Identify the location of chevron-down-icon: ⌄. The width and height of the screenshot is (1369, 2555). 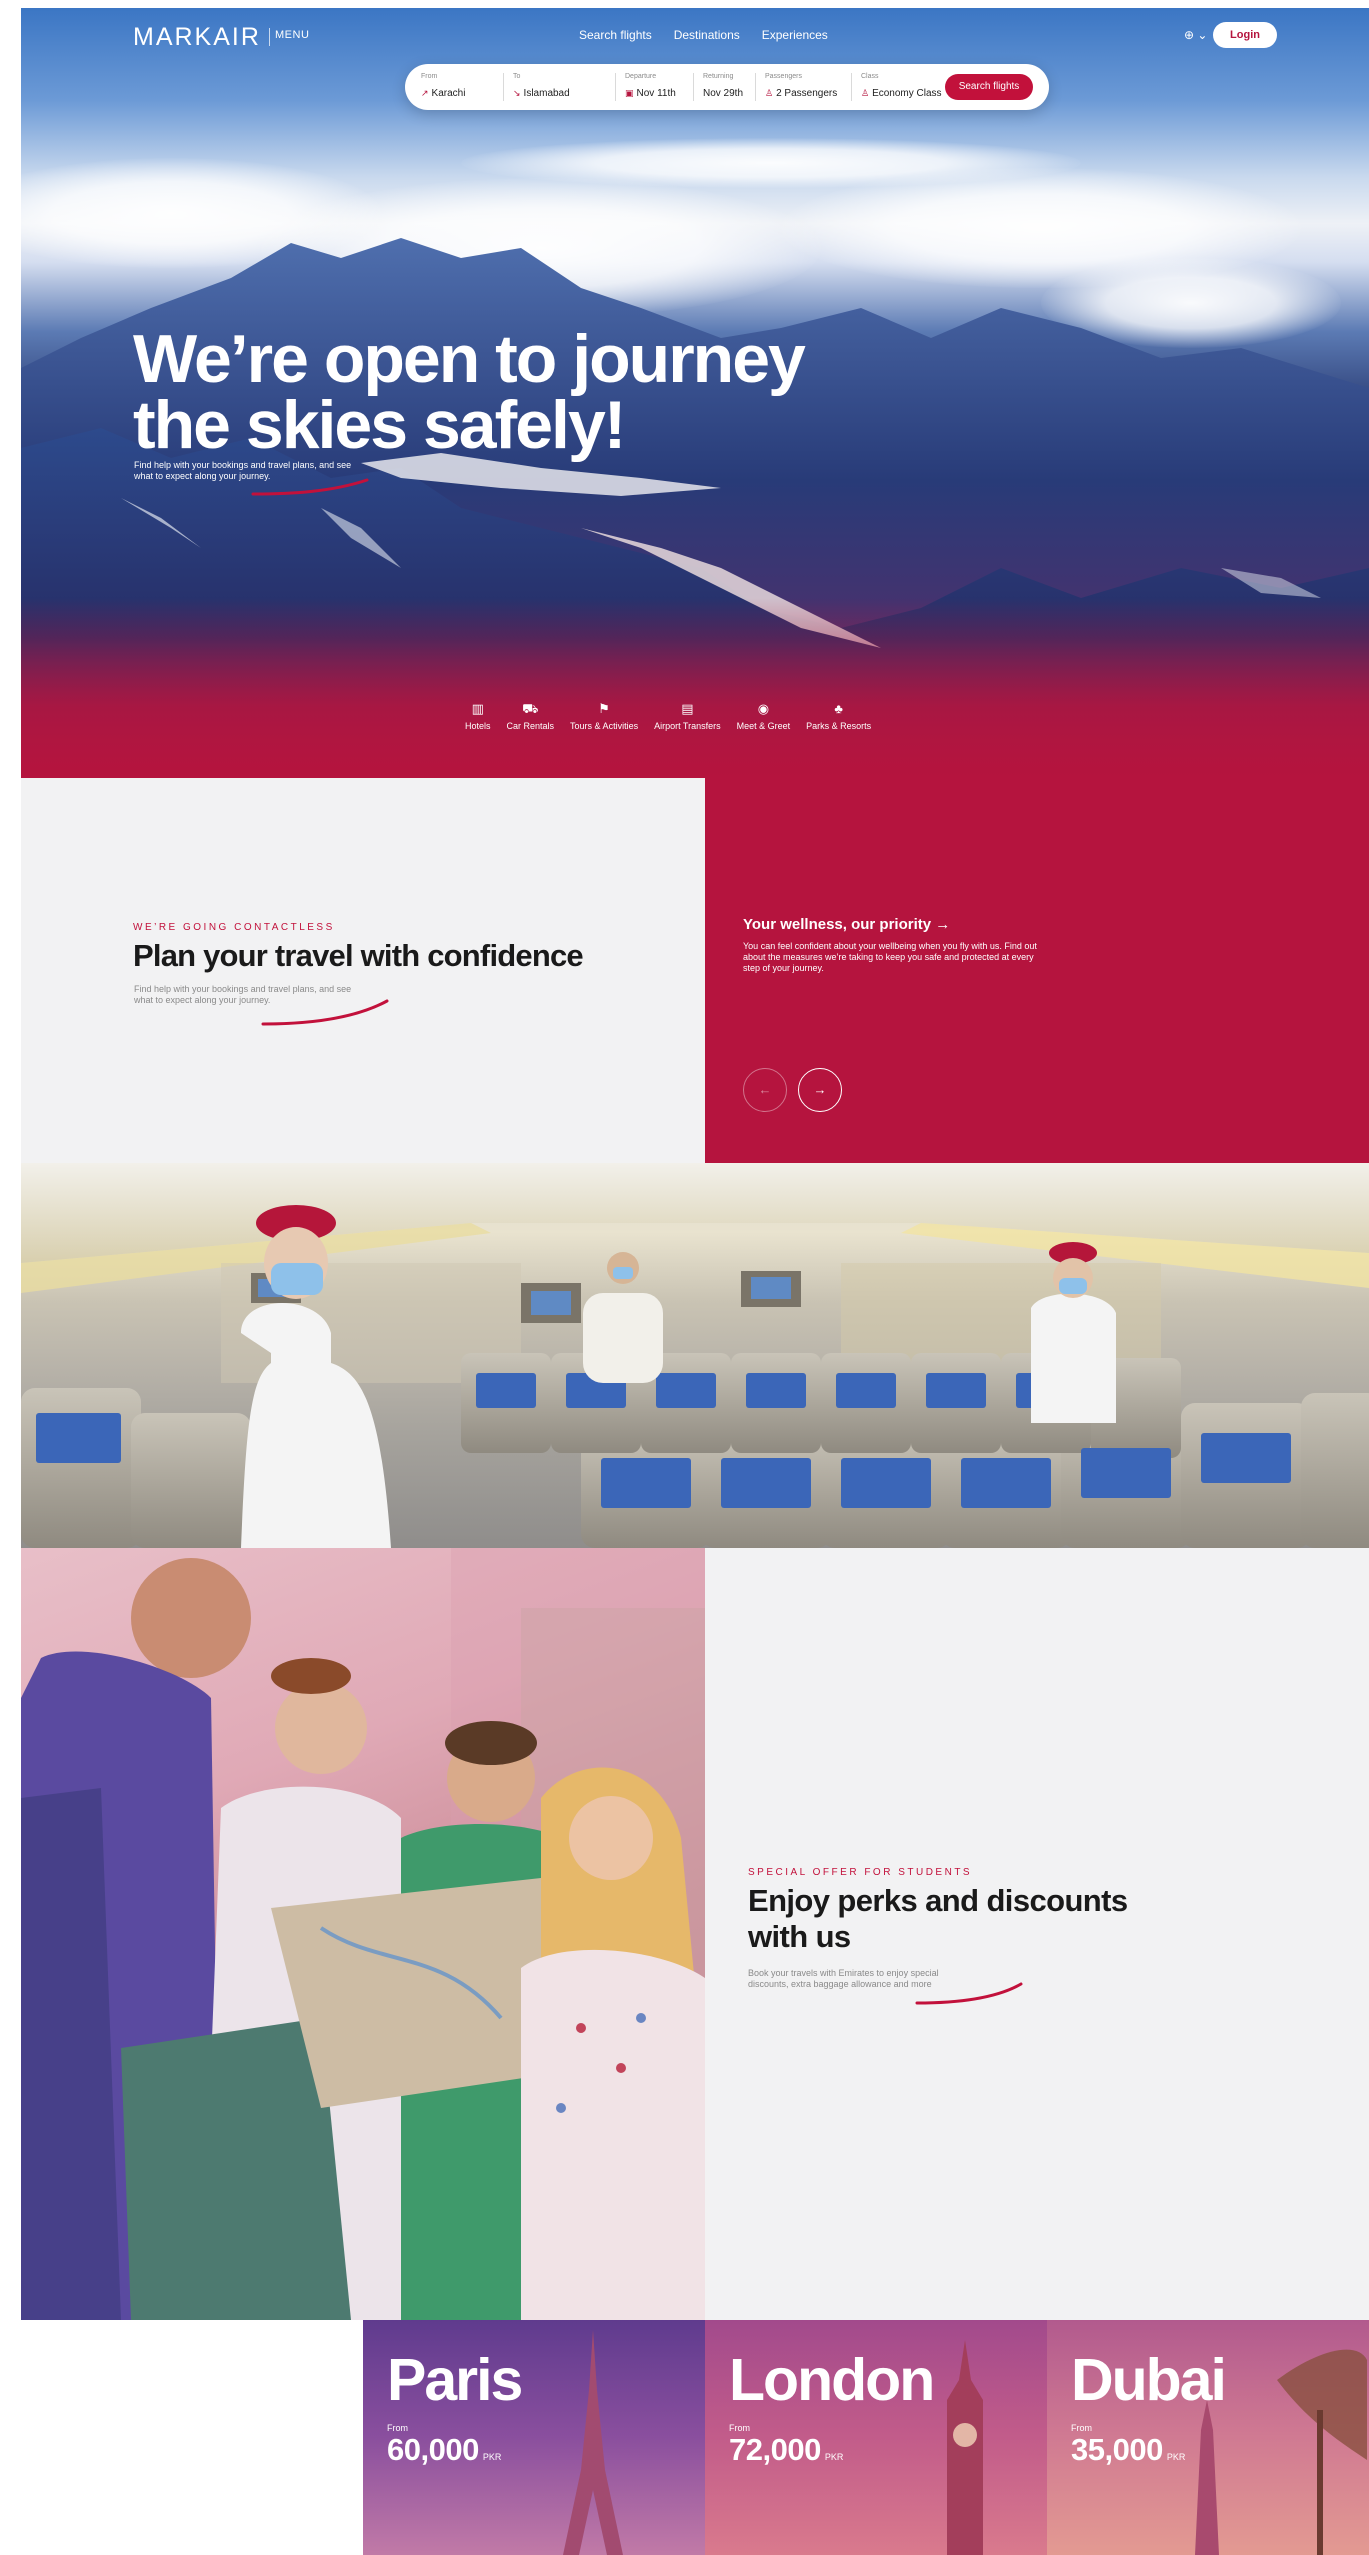
(1202, 35).